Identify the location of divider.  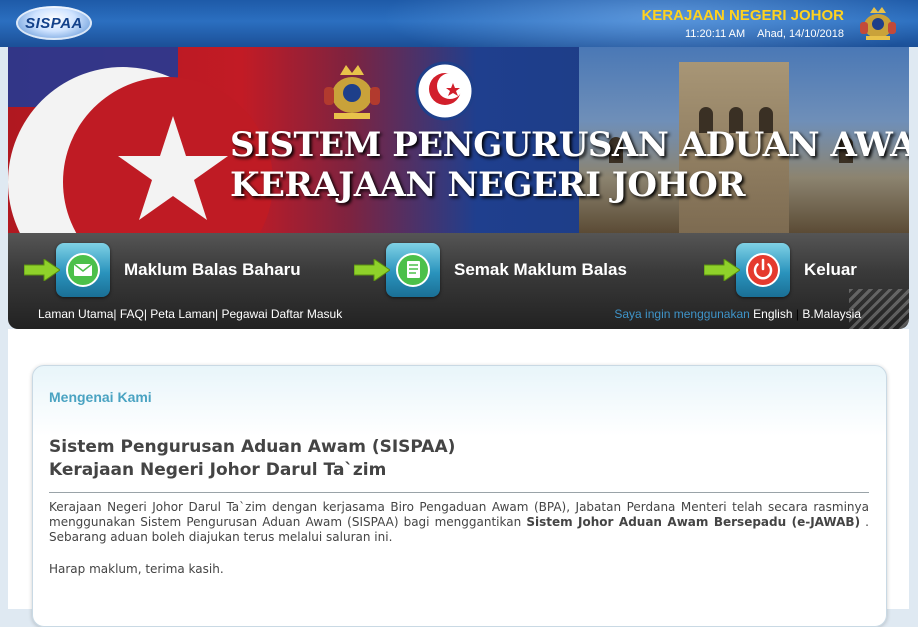
(459, 492).